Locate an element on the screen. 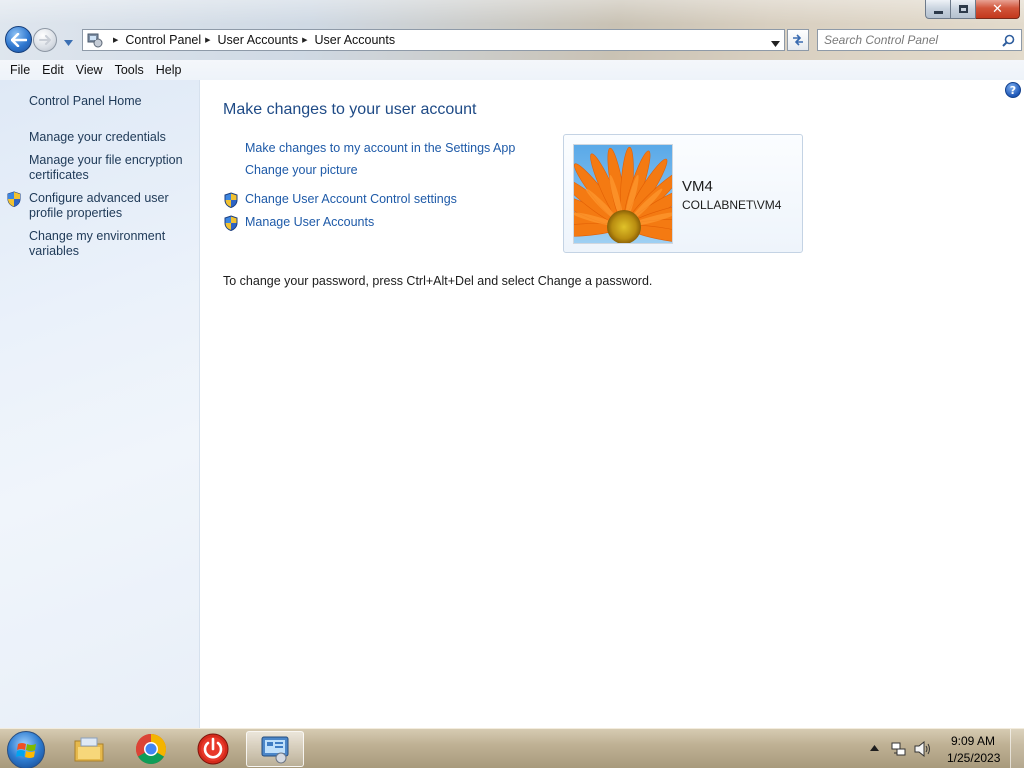 The height and width of the screenshot is (768, 1024). help-button: ? is located at coordinates (1013, 90).